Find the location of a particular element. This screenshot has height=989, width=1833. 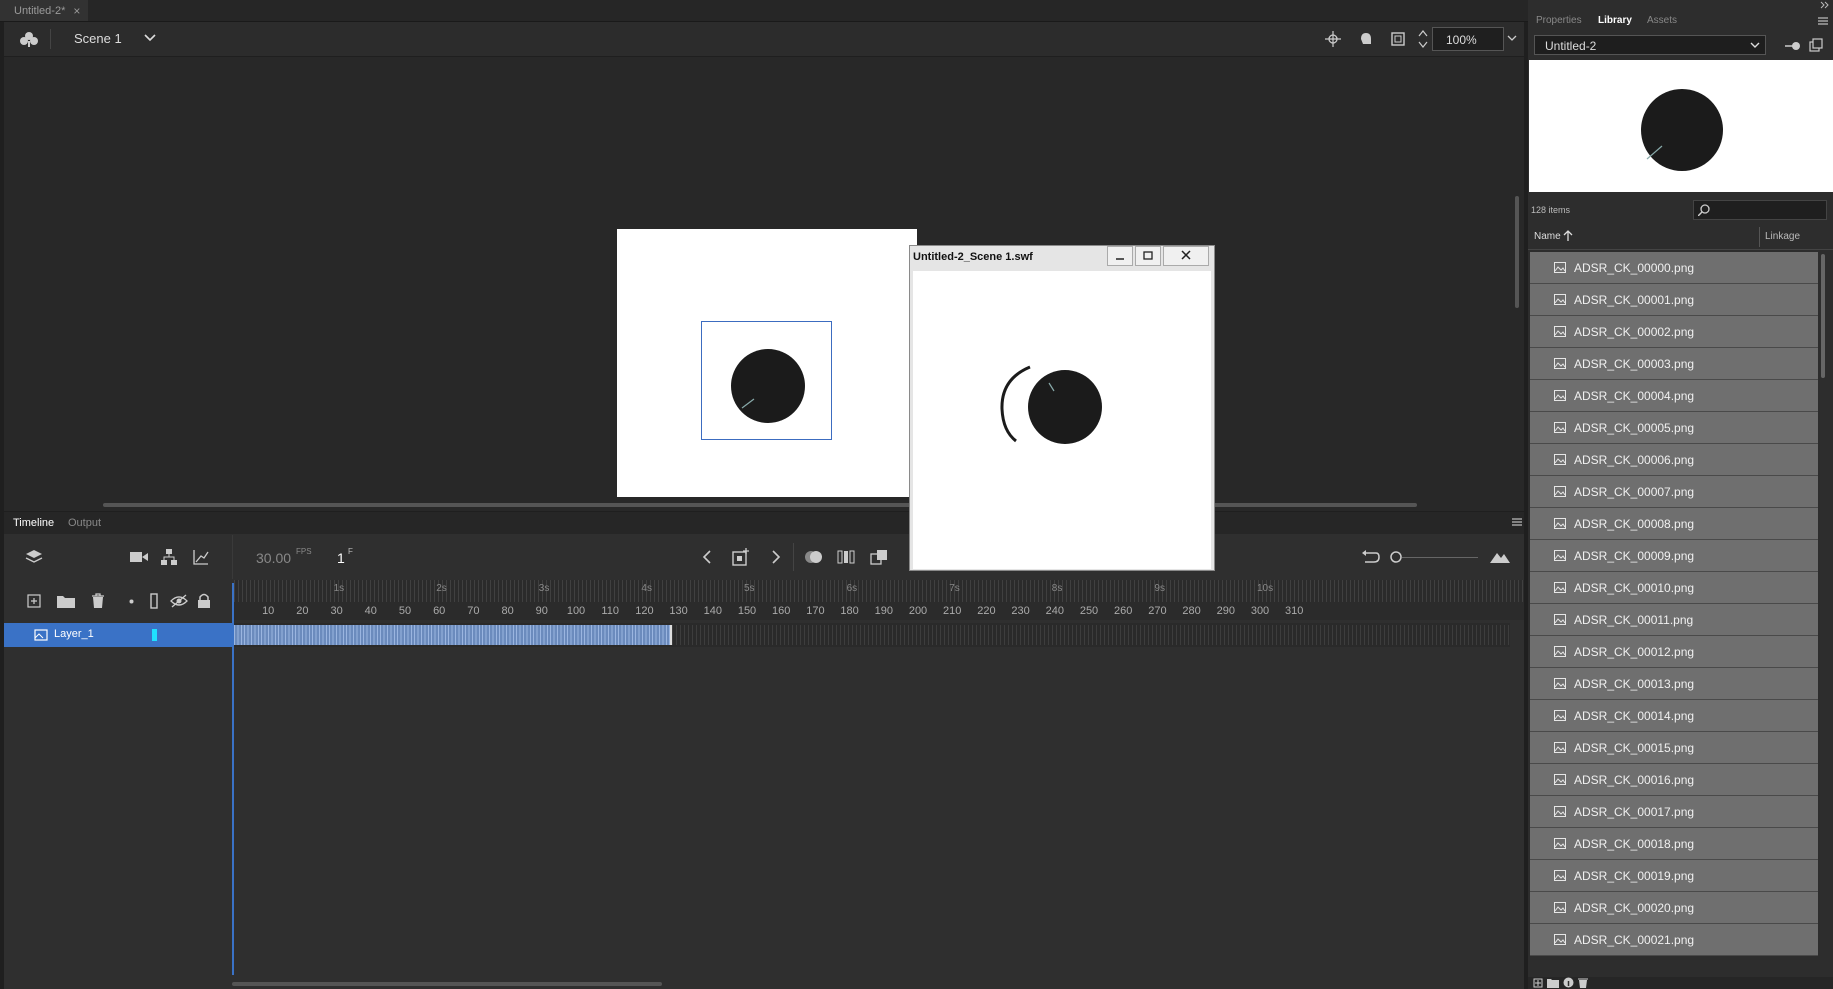

prev-keyframe-icon is located at coordinates (707, 557).